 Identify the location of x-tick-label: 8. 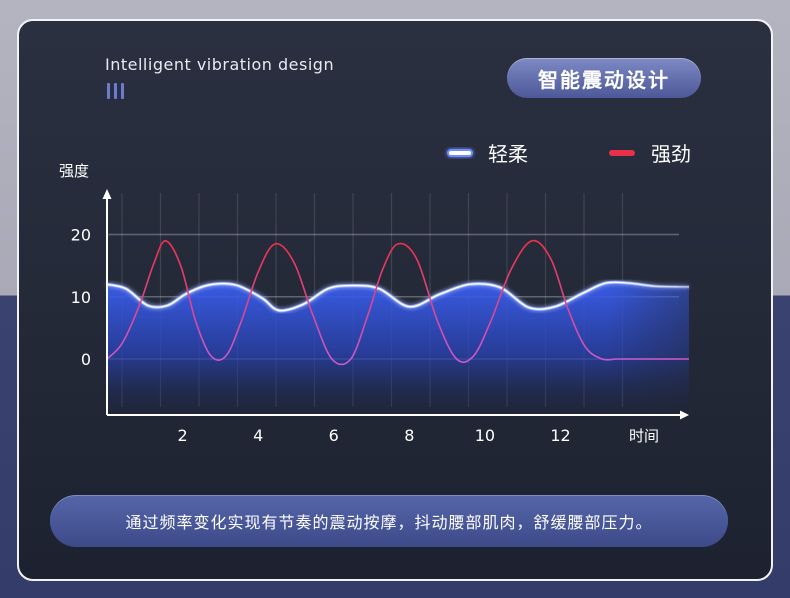
(409, 435).